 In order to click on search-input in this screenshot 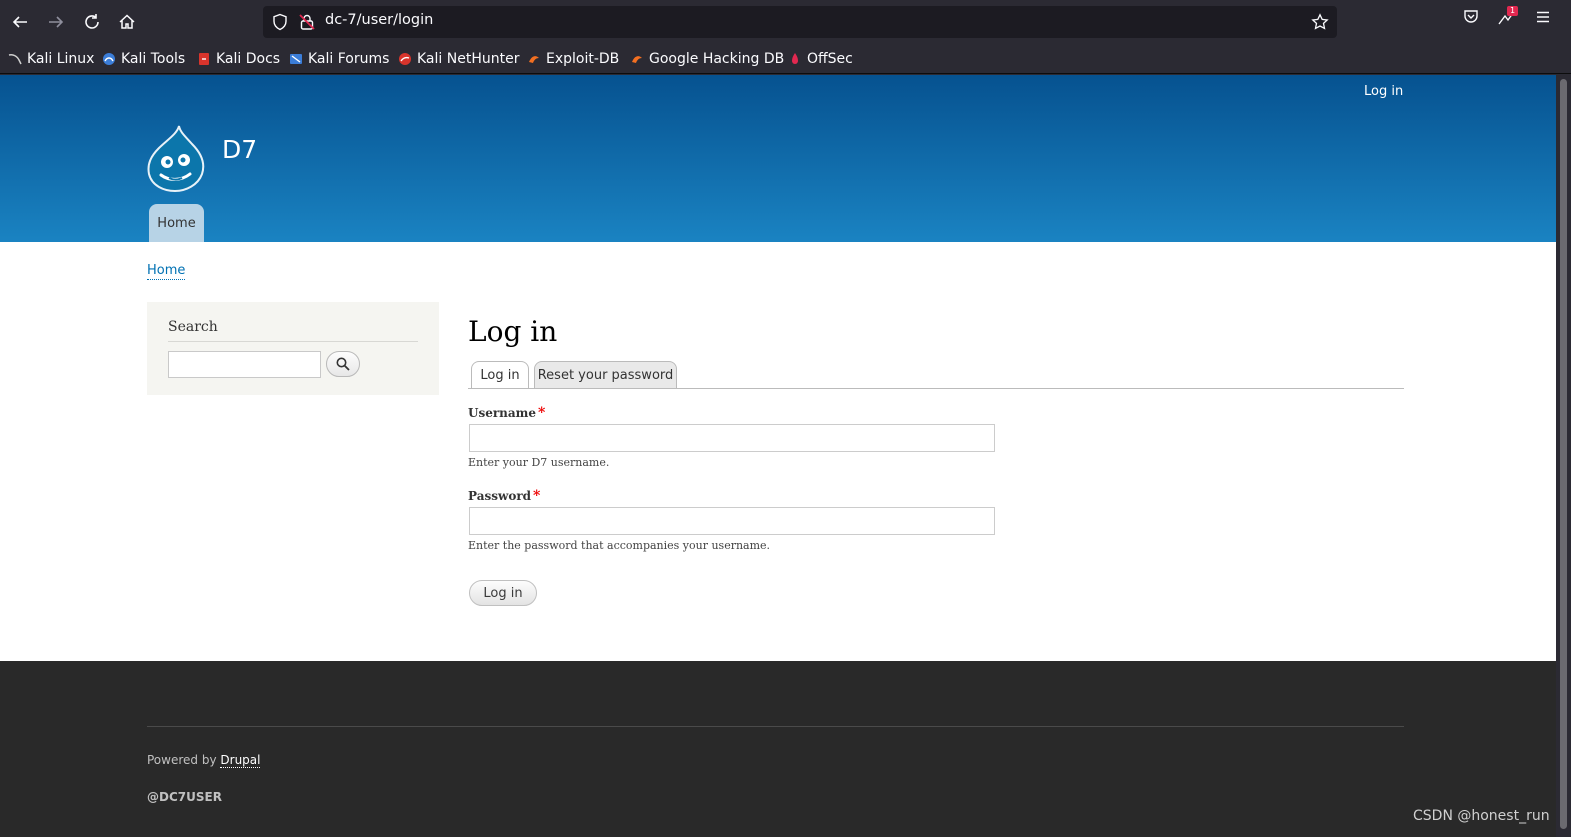, I will do `click(244, 364)`.